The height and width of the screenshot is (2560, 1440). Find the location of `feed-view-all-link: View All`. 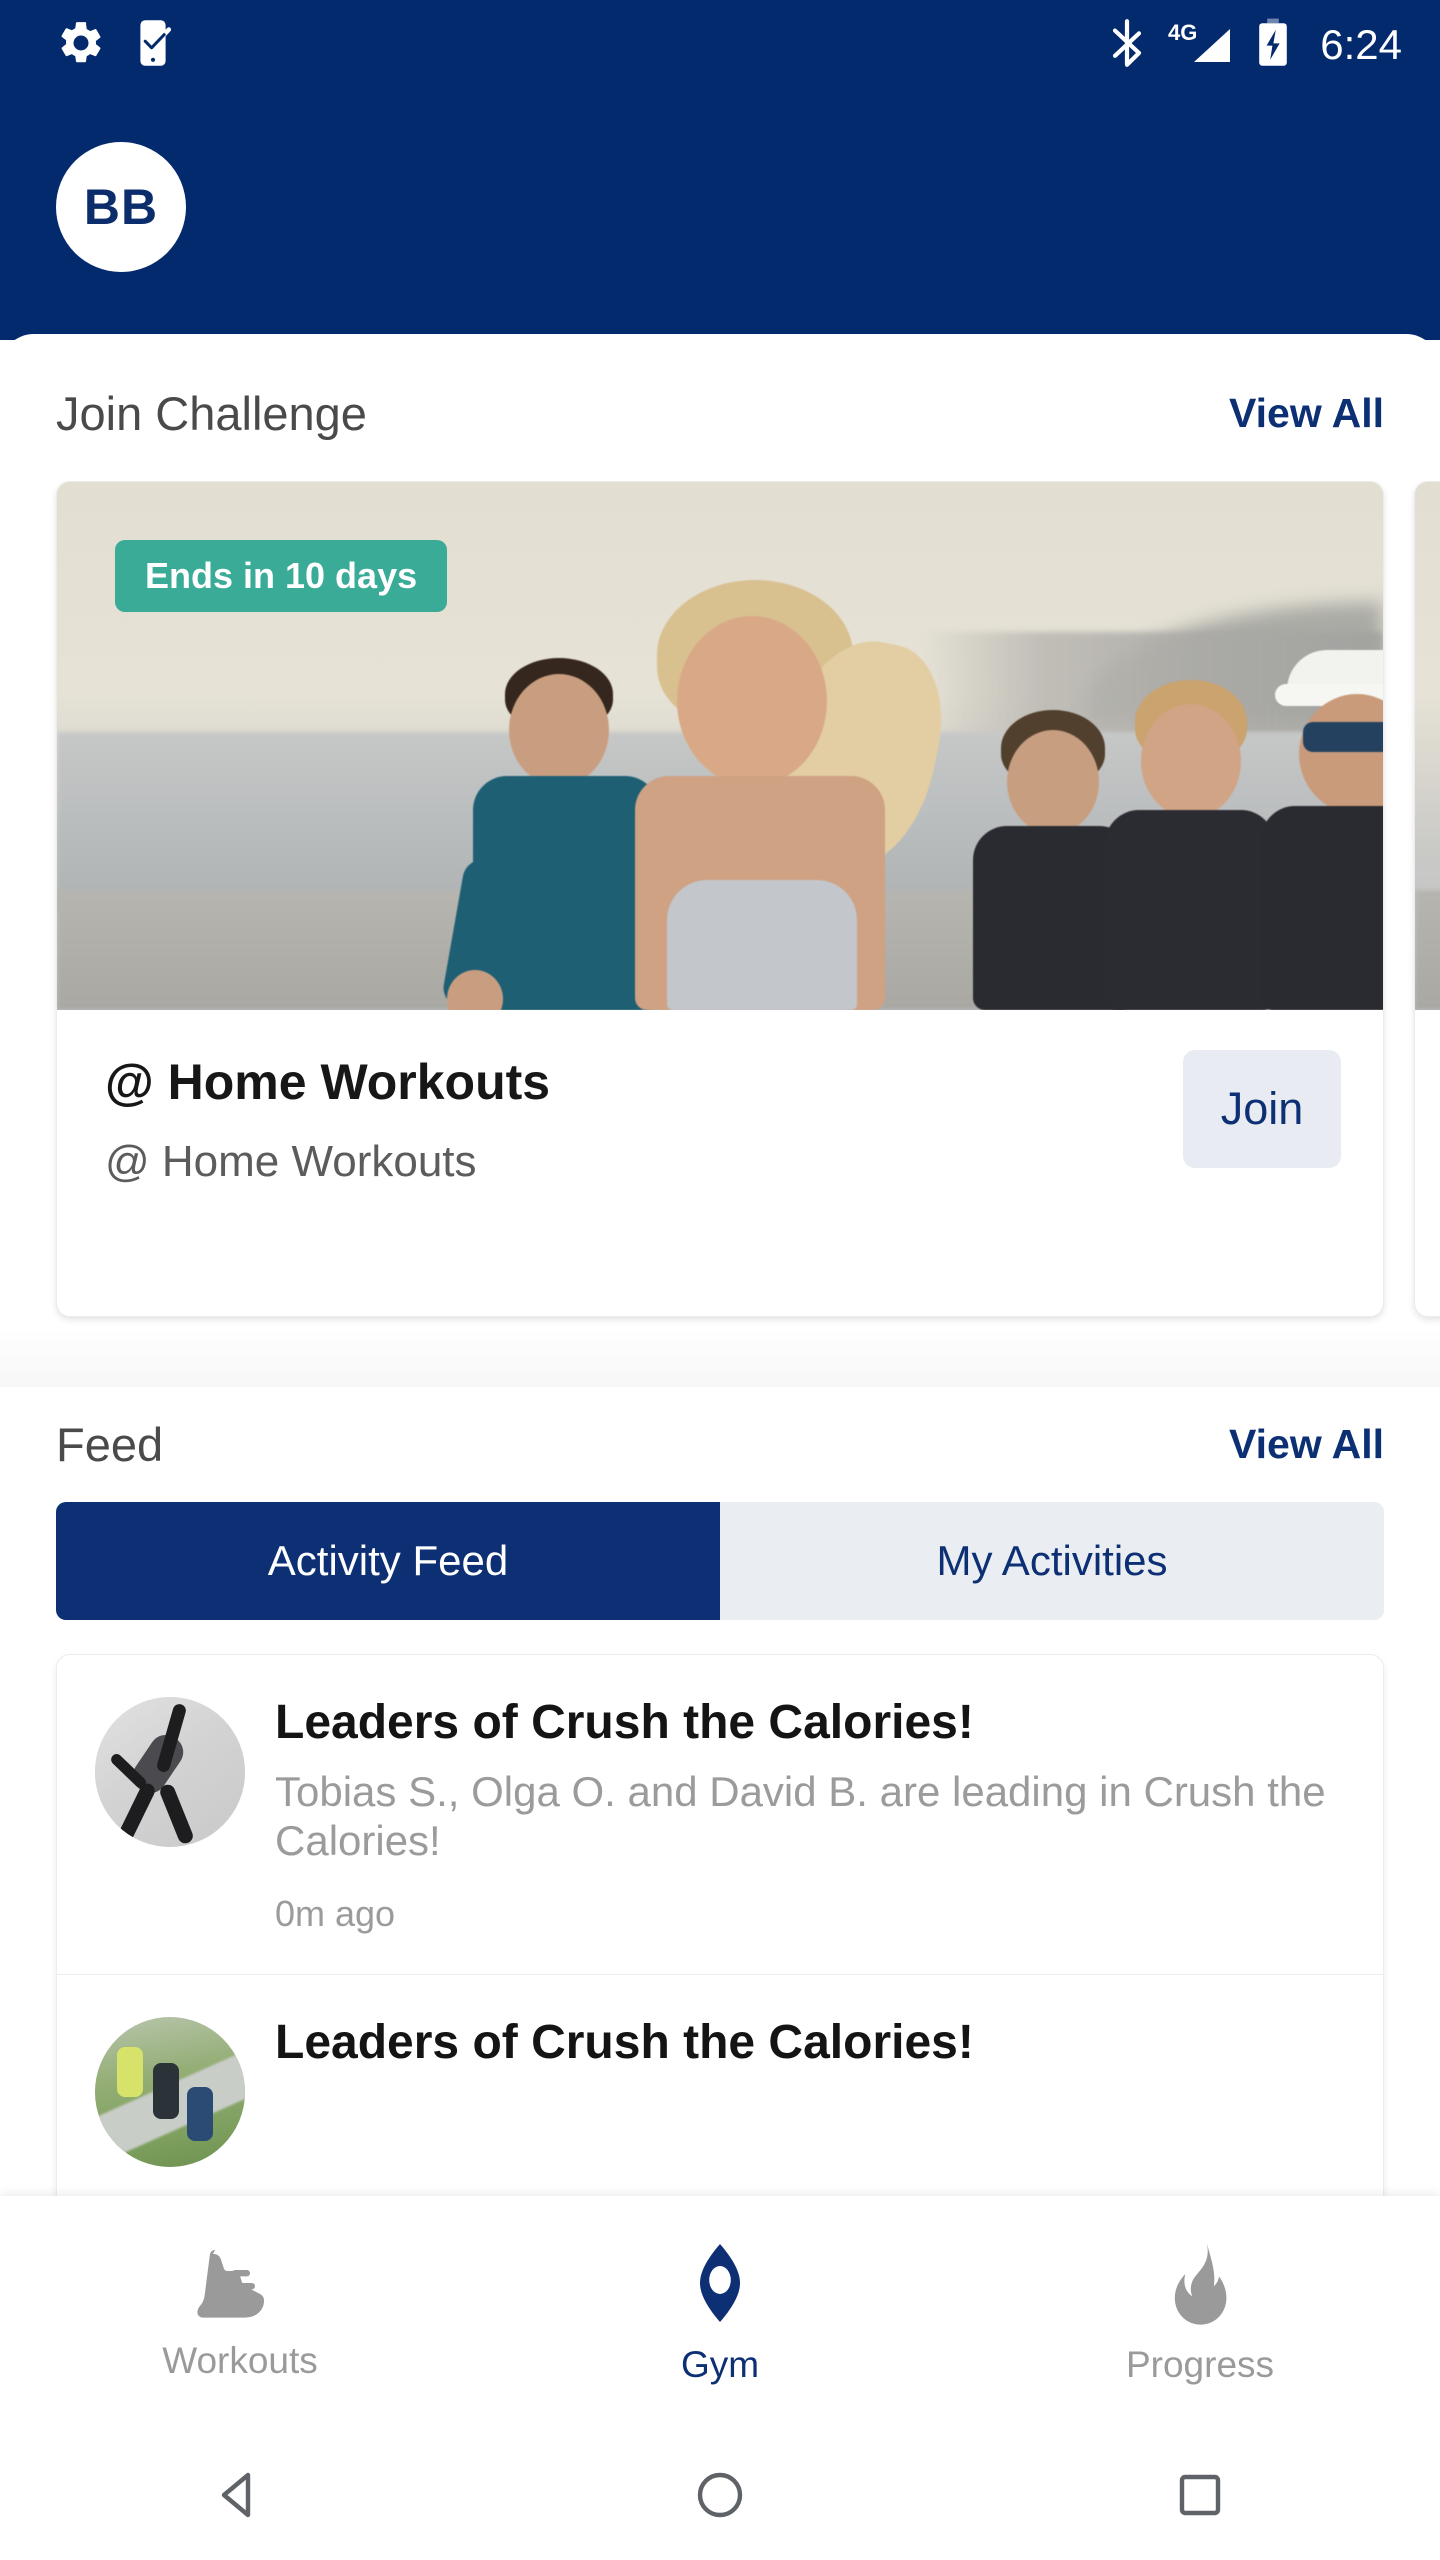

feed-view-all-link: View All is located at coordinates (1306, 1444).